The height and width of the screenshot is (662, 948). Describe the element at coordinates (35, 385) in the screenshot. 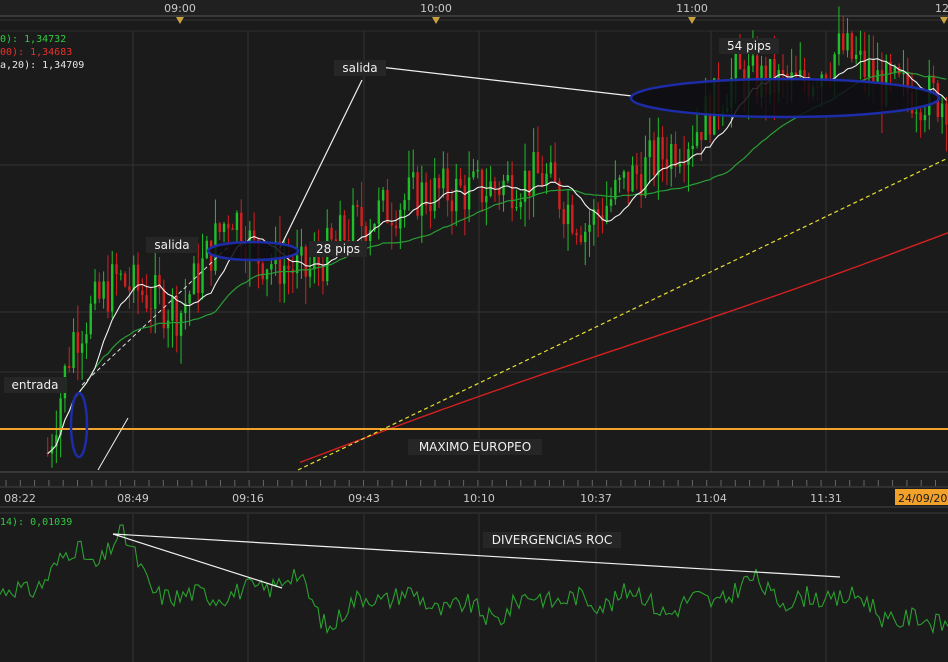

I see `entrada-label: entrada` at that location.